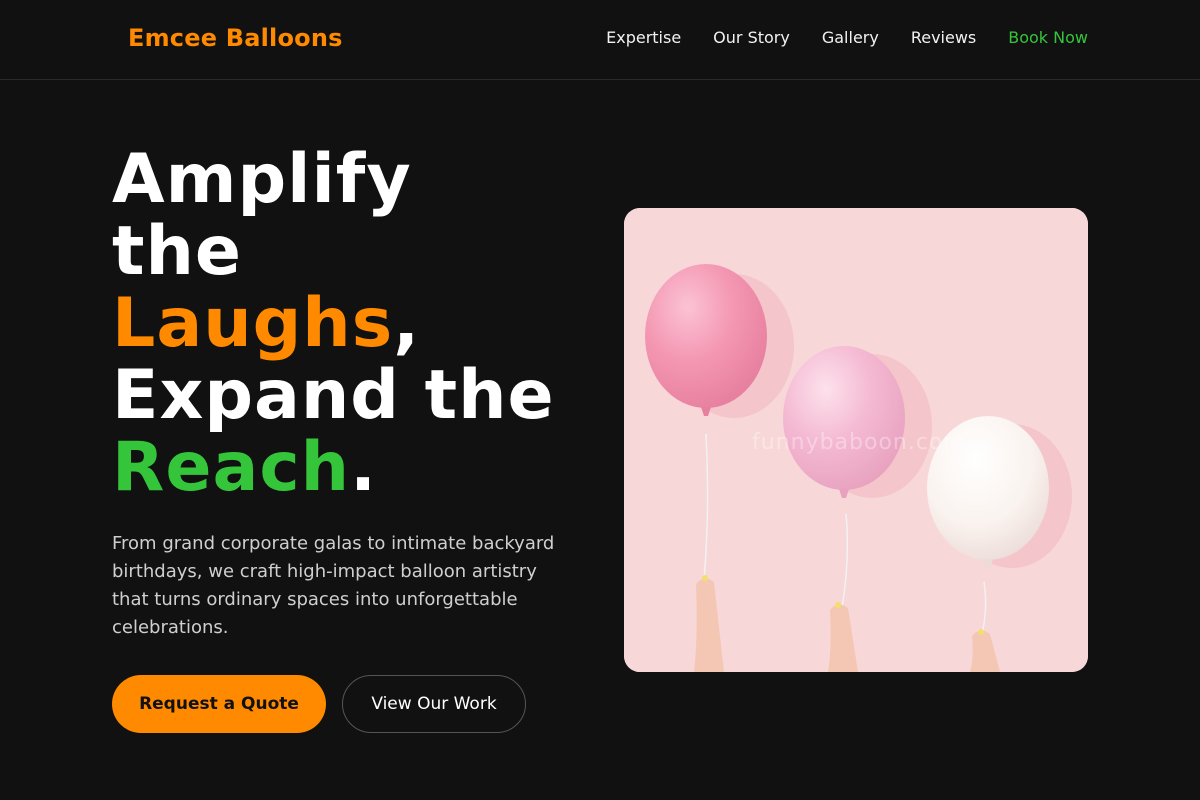  What do you see at coordinates (850, 37) in the screenshot?
I see `nav-item-gallery: Gallery` at bounding box center [850, 37].